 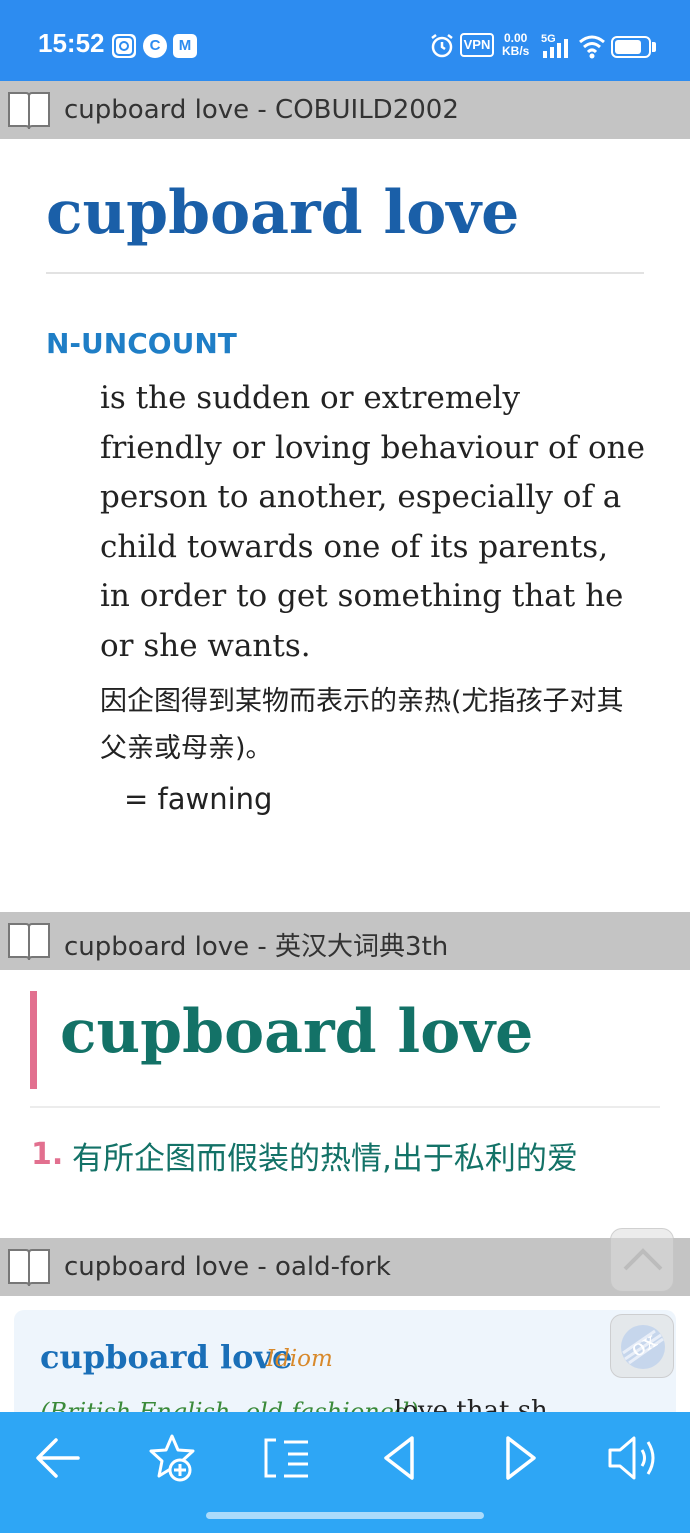 I want to click on network-speed: 0.00 KB/s, so click(x=515, y=45).